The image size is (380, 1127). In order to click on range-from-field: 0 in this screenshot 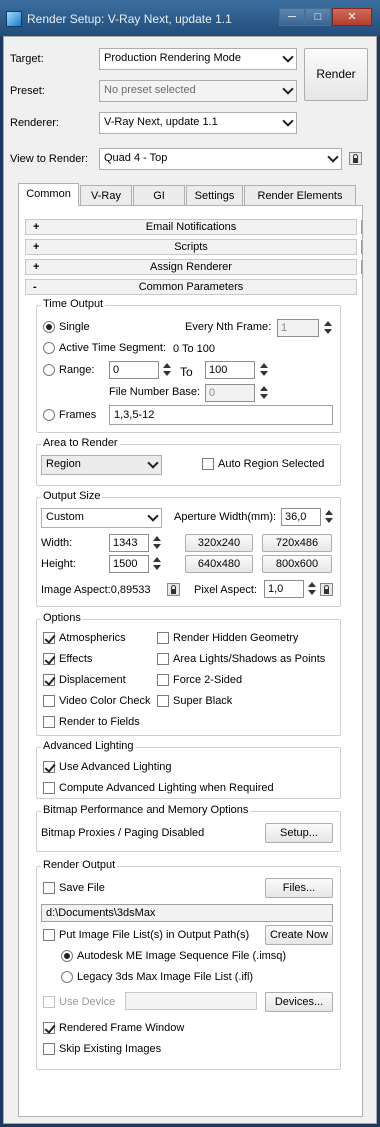, I will do `click(134, 370)`.